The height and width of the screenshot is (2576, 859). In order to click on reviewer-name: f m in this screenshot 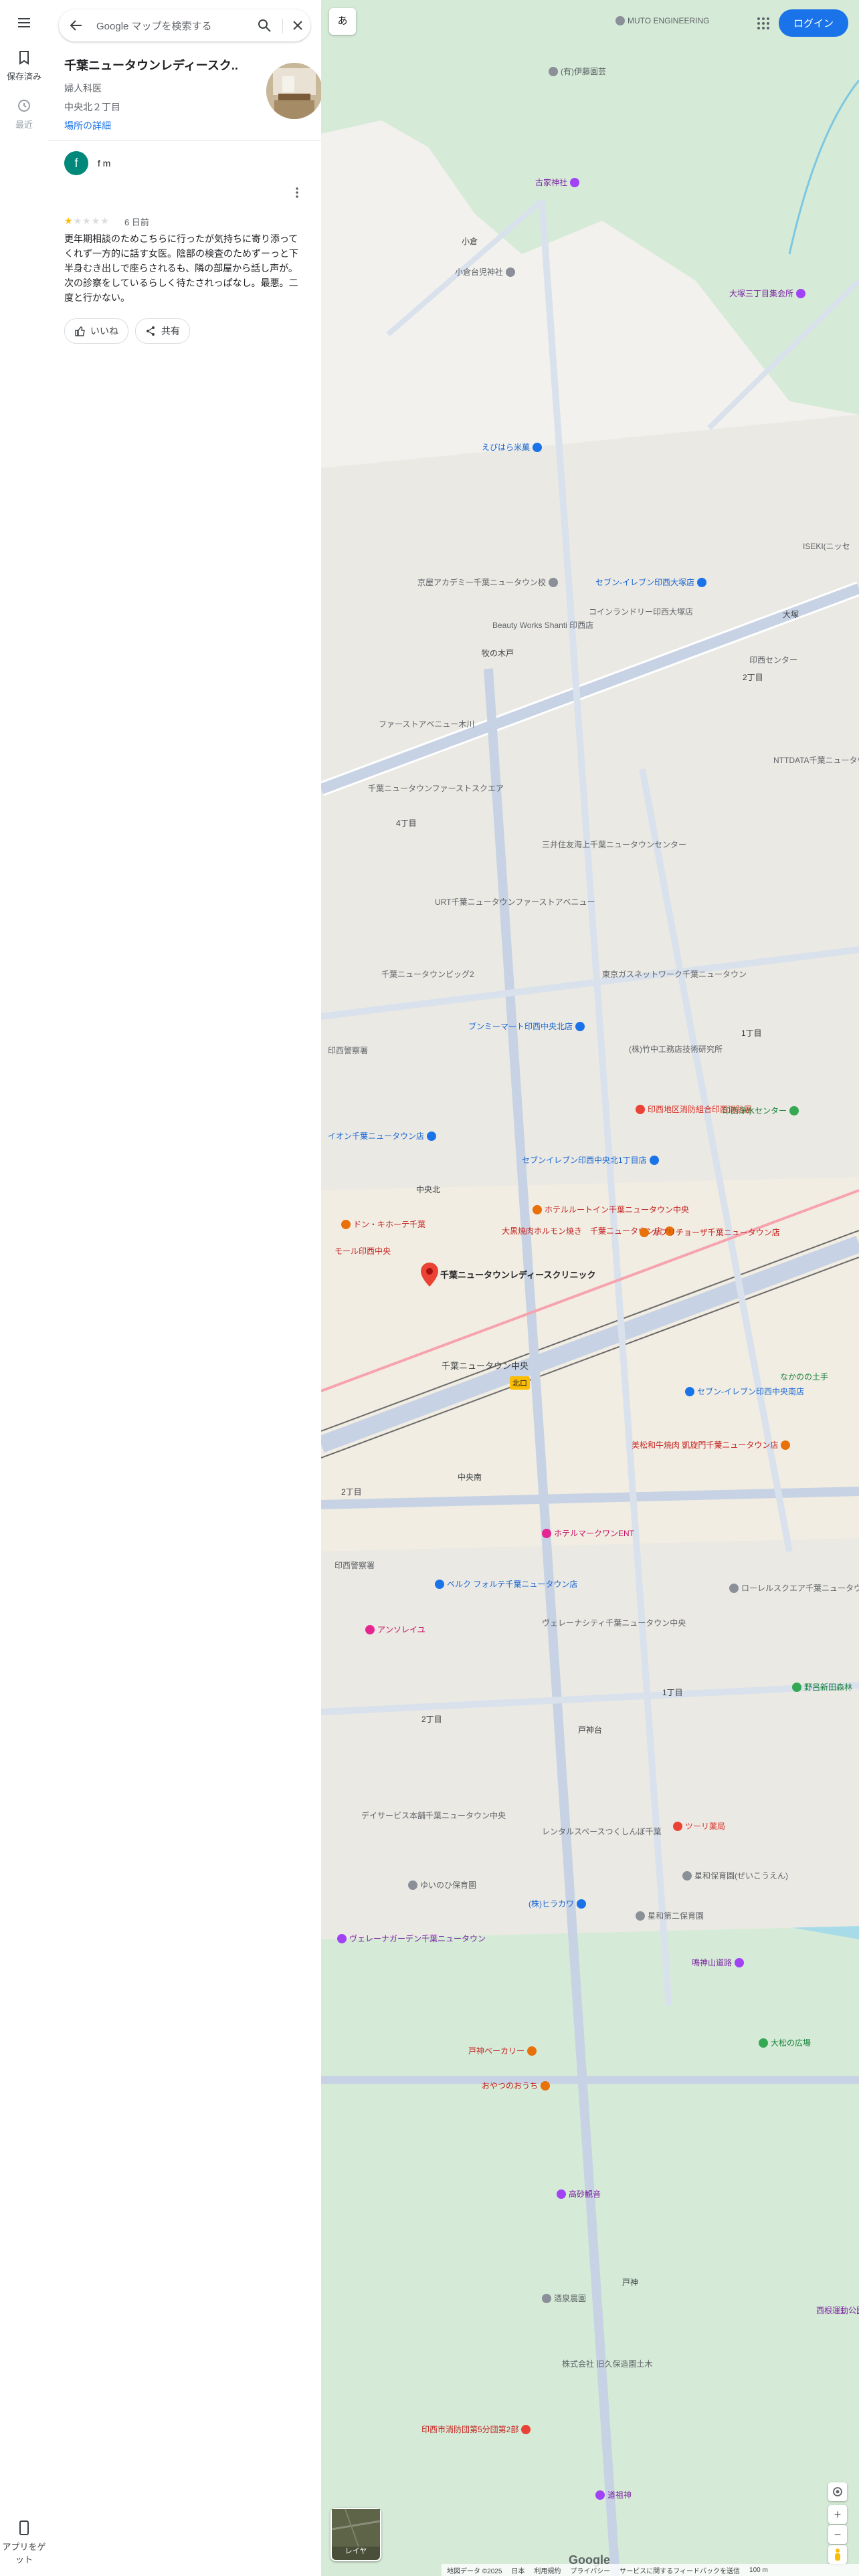, I will do `click(104, 163)`.